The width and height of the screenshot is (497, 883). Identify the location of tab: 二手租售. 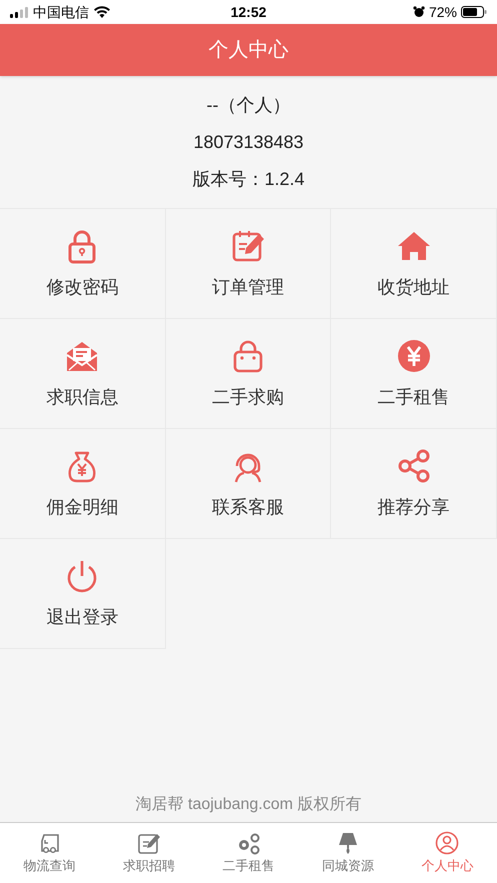
(248, 853).